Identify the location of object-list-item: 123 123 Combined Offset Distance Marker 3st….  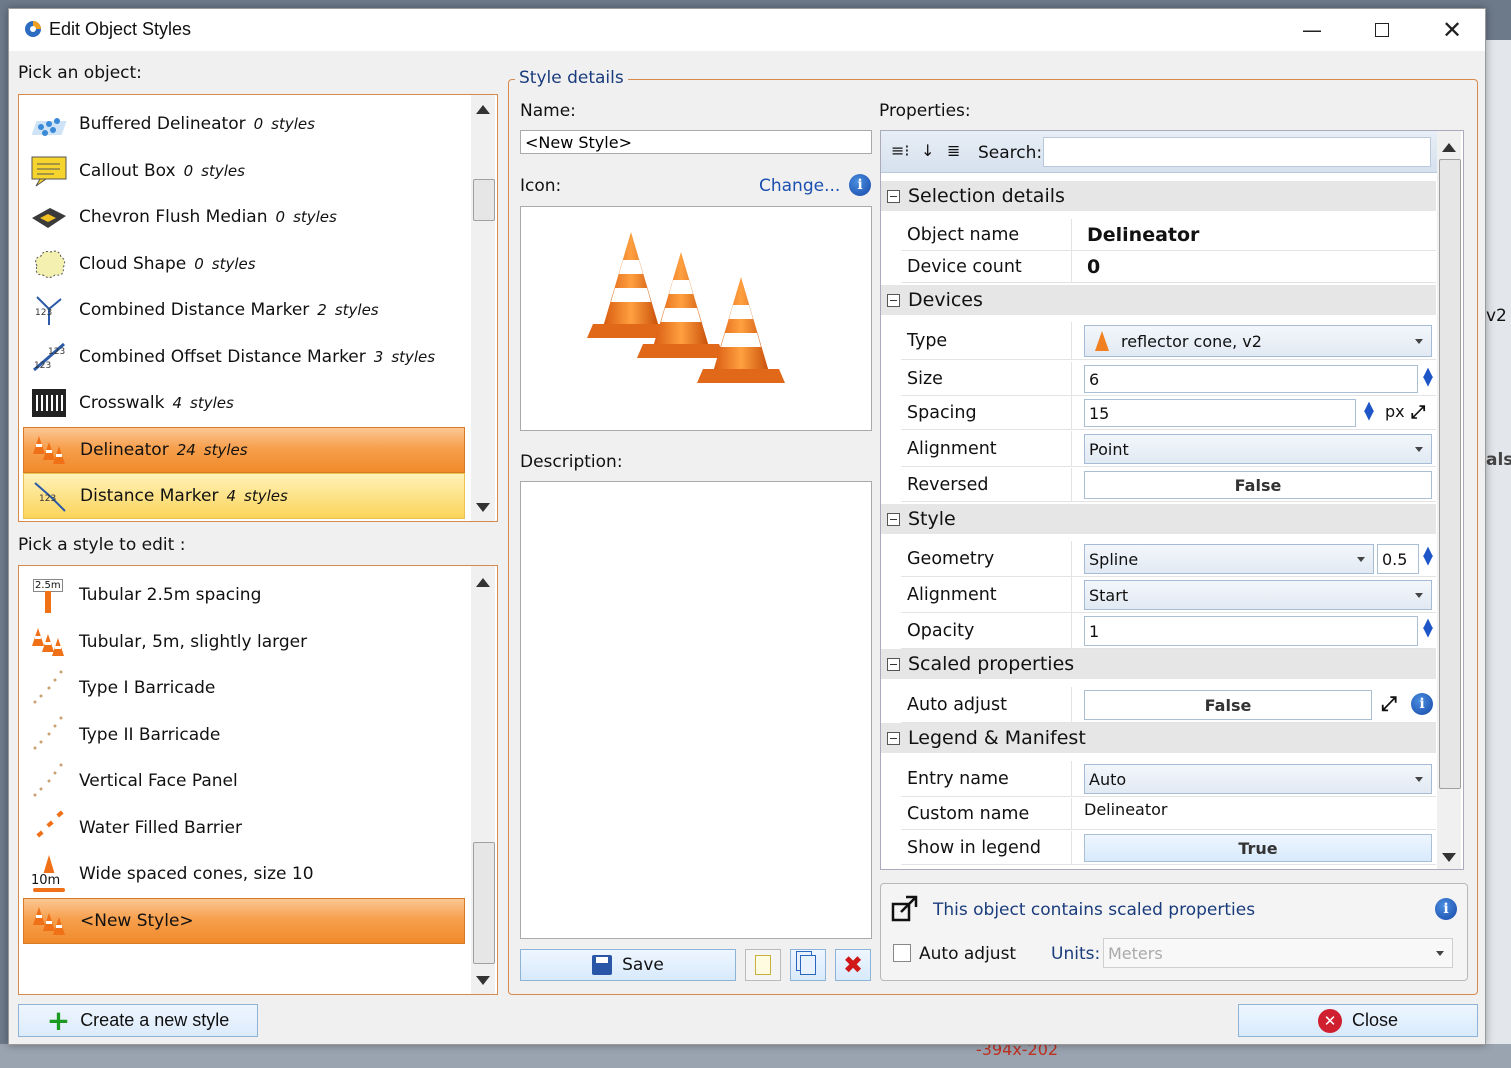
(244, 357).